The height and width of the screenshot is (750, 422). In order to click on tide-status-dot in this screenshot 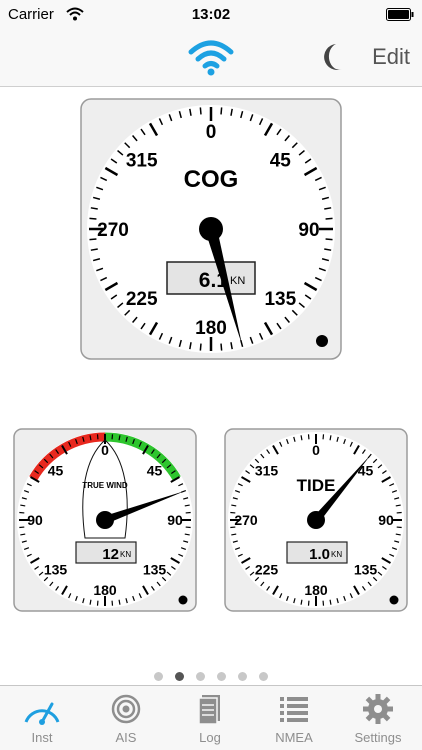, I will do `click(394, 600)`.